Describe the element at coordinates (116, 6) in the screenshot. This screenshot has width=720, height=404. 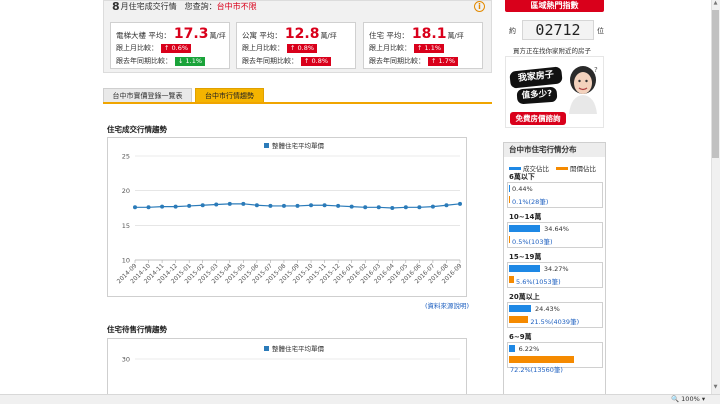
I see `summary-month: 8` at that location.